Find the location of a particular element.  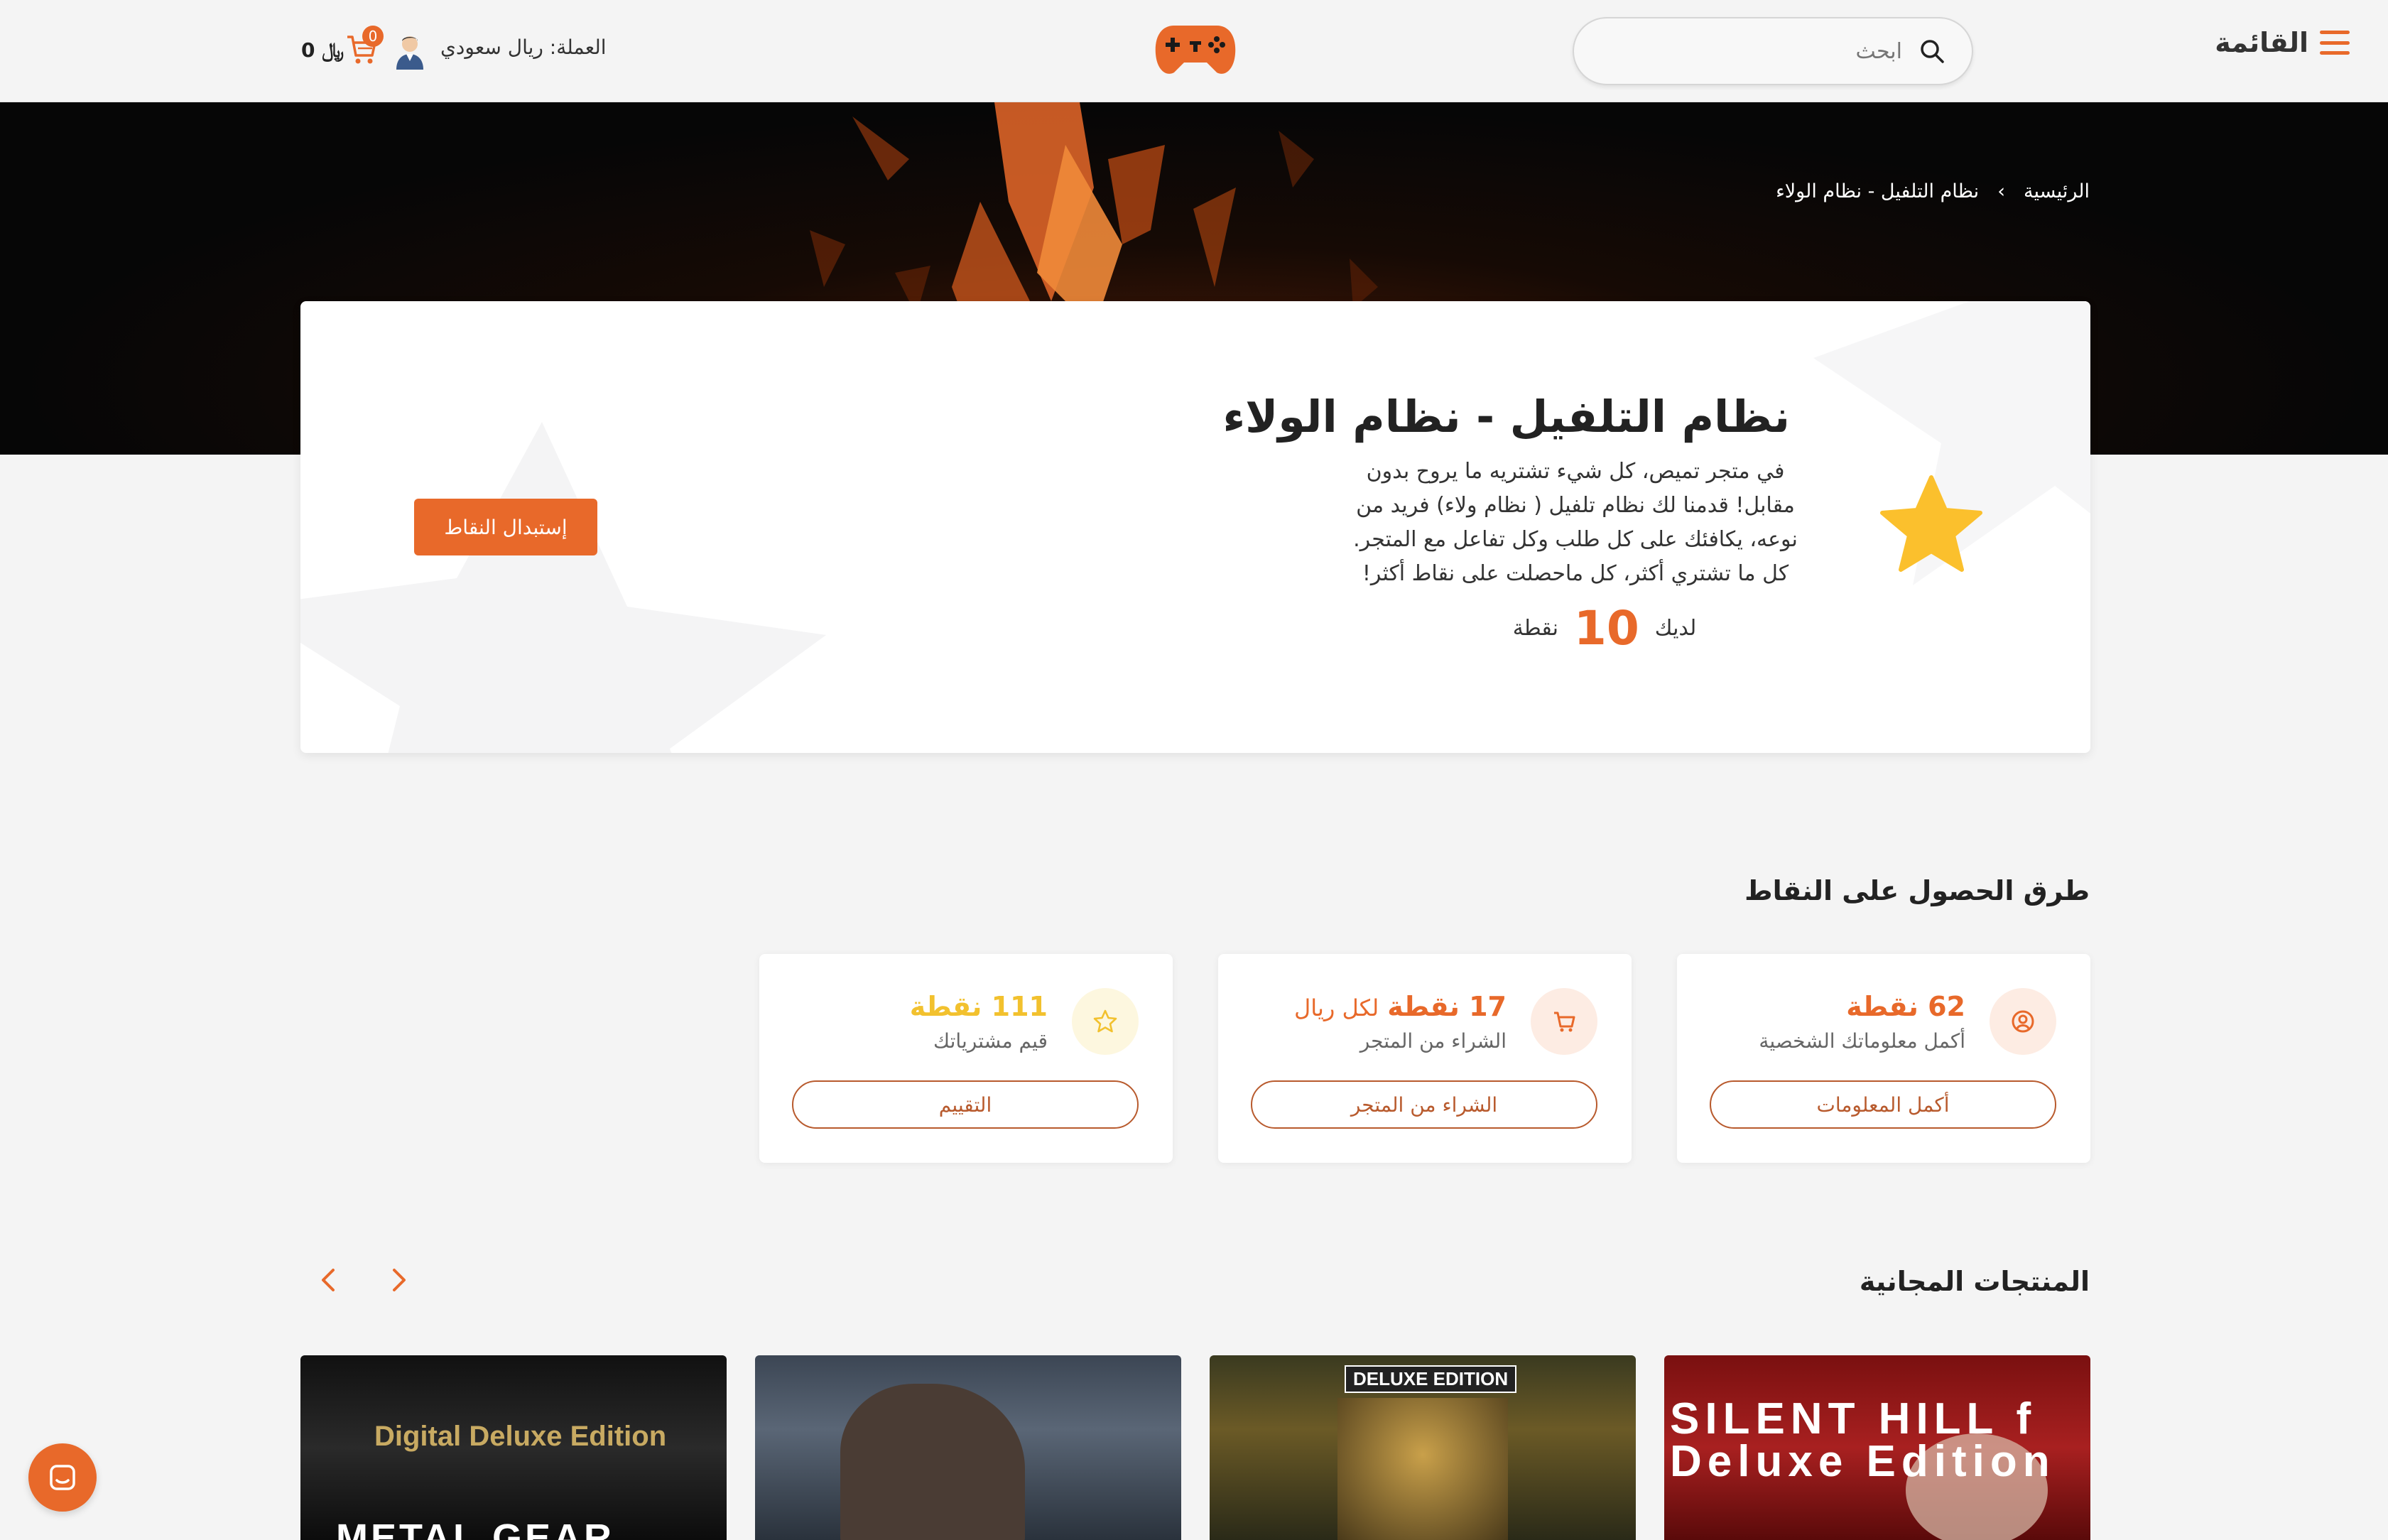

earn-subtitle: أكمل معلوماتك الشخصية is located at coordinates (1862, 1041).